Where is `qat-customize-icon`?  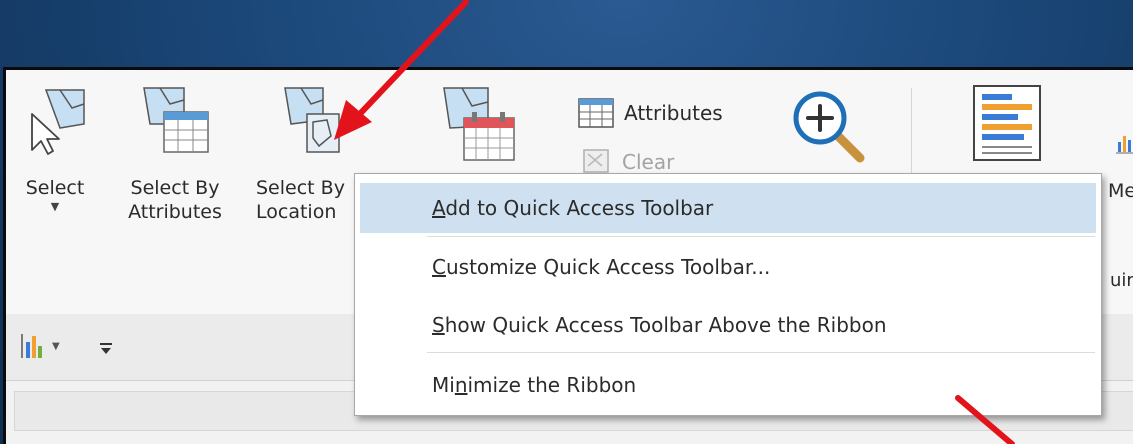
qat-customize-icon is located at coordinates (106, 348).